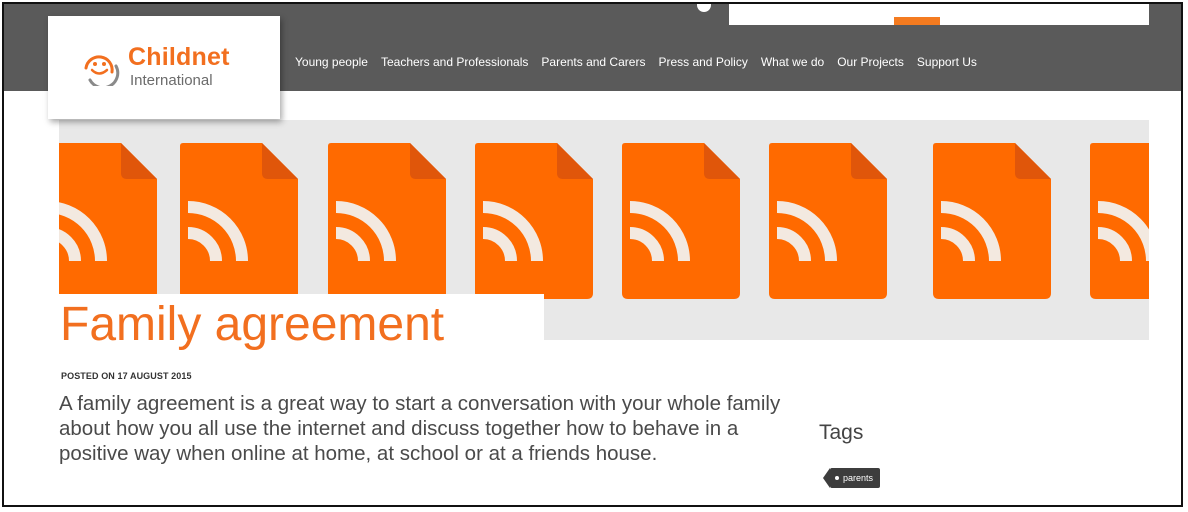 The height and width of the screenshot is (512, 1188). What do you see at coordinates (870, 62) in the screenshot?
I see `nav-item-our-projects: Our Projects` at bounding box center [870, 62].